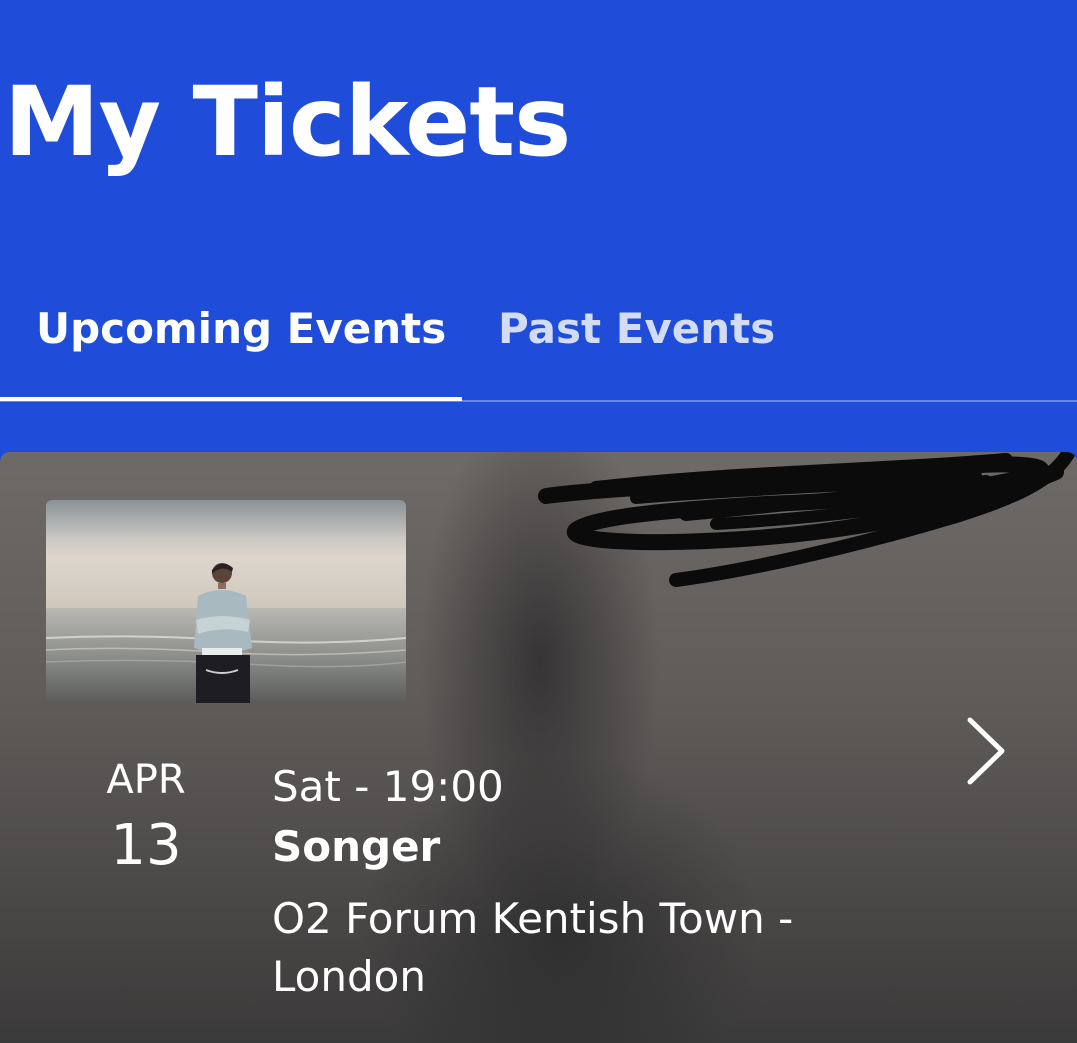 The image size is (1077, 1043). I want to click on event-name: Songer, so click(356, 846).